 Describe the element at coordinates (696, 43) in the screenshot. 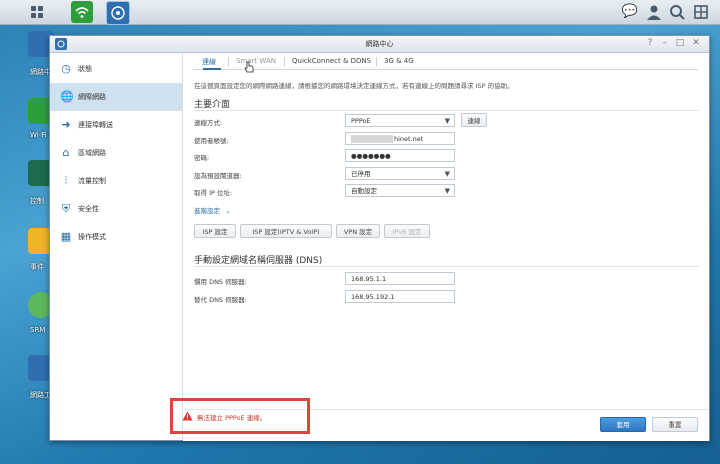

I see `close-icon: ✕` at that location.